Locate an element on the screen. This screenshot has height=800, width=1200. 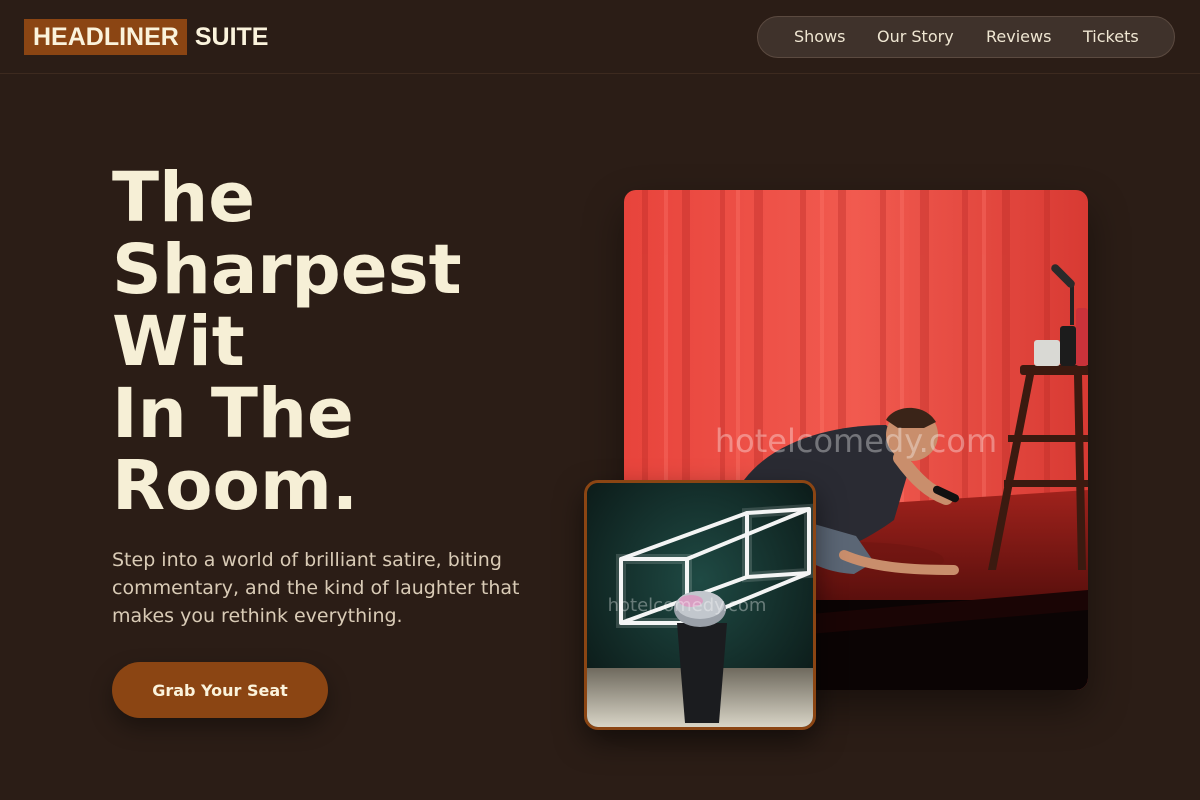
grab-seat-button: Grab Your Seat is located at coordinates (220, 690).